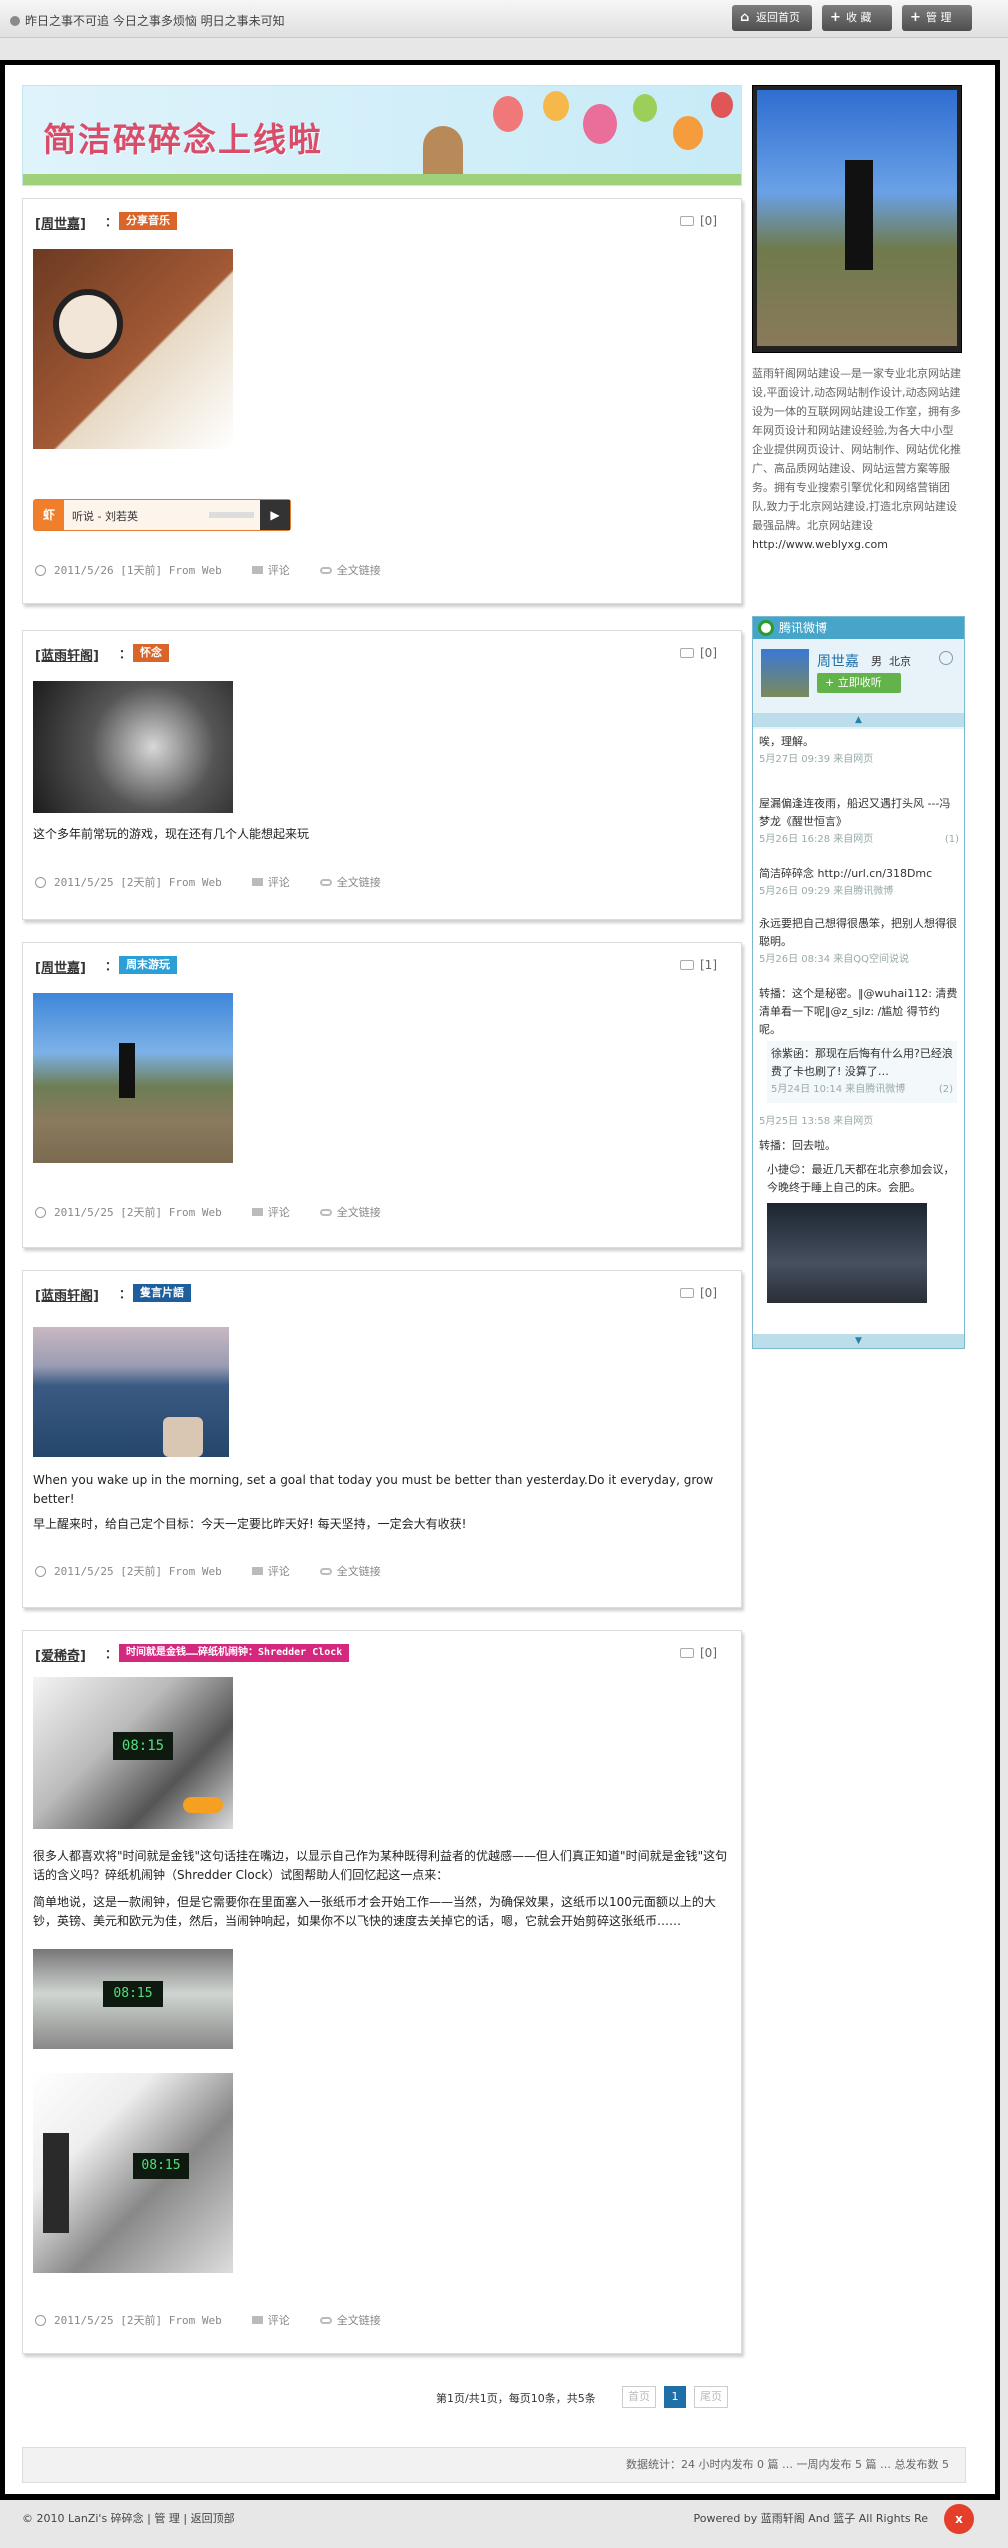 Image resolution: width=1008 pixels, height=2548 pixels. Describe the element at coordinates (15, 21) in the screenshot. I see `bullet-icon` at that location.